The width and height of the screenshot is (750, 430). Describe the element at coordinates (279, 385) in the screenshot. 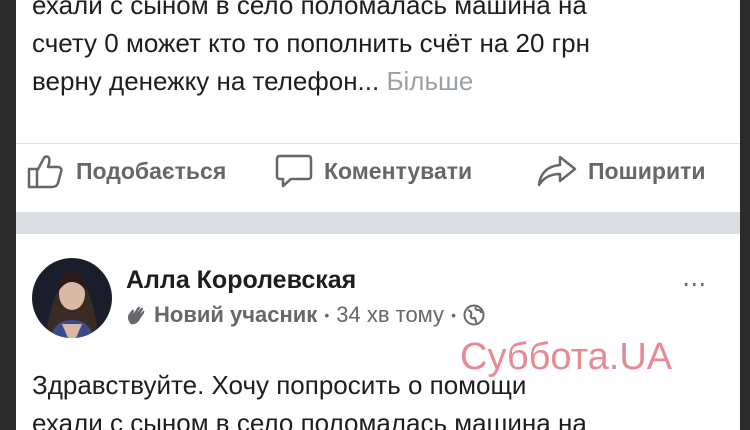

I see `post-text-line: Здравствуйте. Хочу попросить о помощи` at that location.